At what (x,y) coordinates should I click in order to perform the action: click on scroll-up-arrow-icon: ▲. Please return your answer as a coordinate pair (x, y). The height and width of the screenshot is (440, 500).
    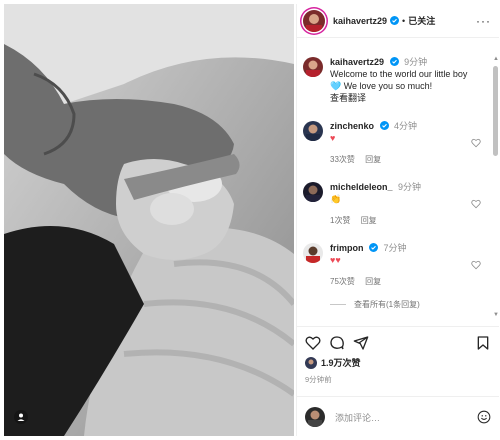
    Looking at the image, I should click on (496, 59).